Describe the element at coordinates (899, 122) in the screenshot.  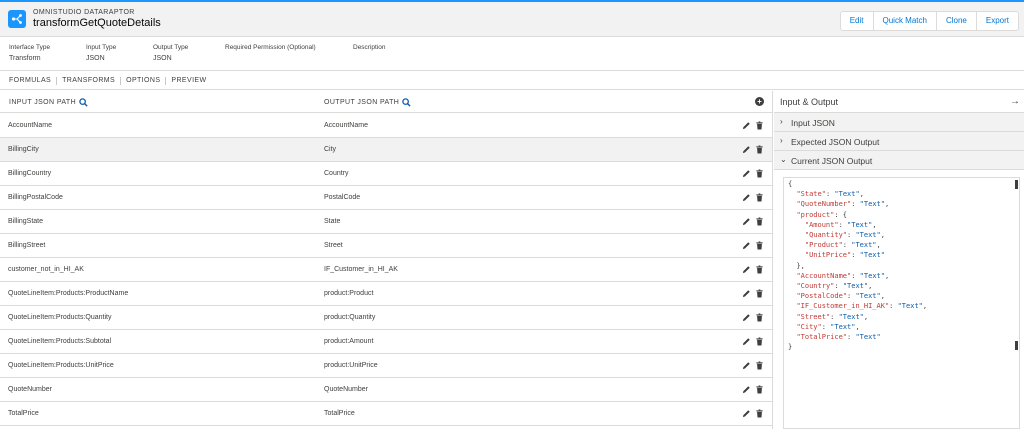
I see `section-input-json: › Input JSON` at that location.